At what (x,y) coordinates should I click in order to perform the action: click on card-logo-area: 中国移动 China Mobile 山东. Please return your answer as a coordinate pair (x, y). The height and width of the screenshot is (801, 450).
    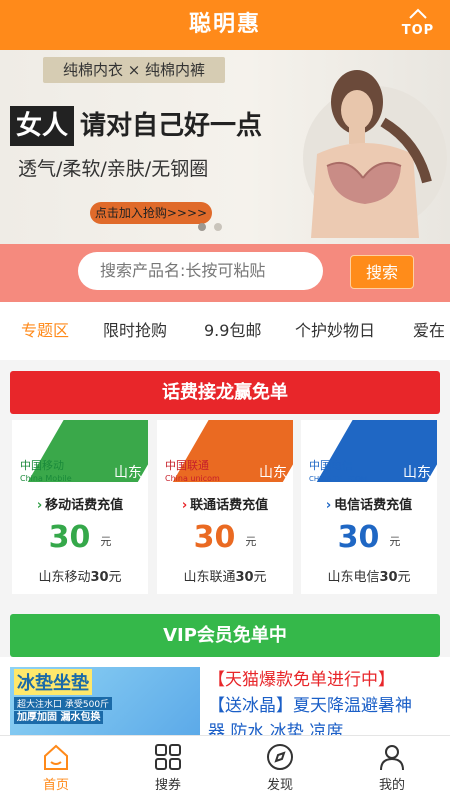
    Looking at the image, I should click on (80, 454).